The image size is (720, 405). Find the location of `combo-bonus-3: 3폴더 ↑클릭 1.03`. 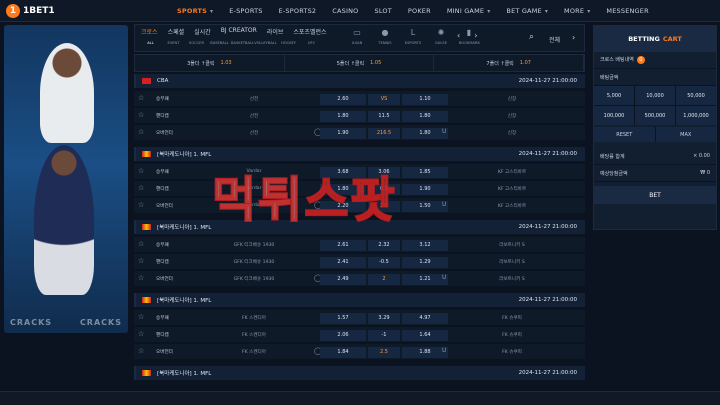

combo-bonus-3: 3폴더 ↑클릭 1.03 is located at coordinates (210, 63).